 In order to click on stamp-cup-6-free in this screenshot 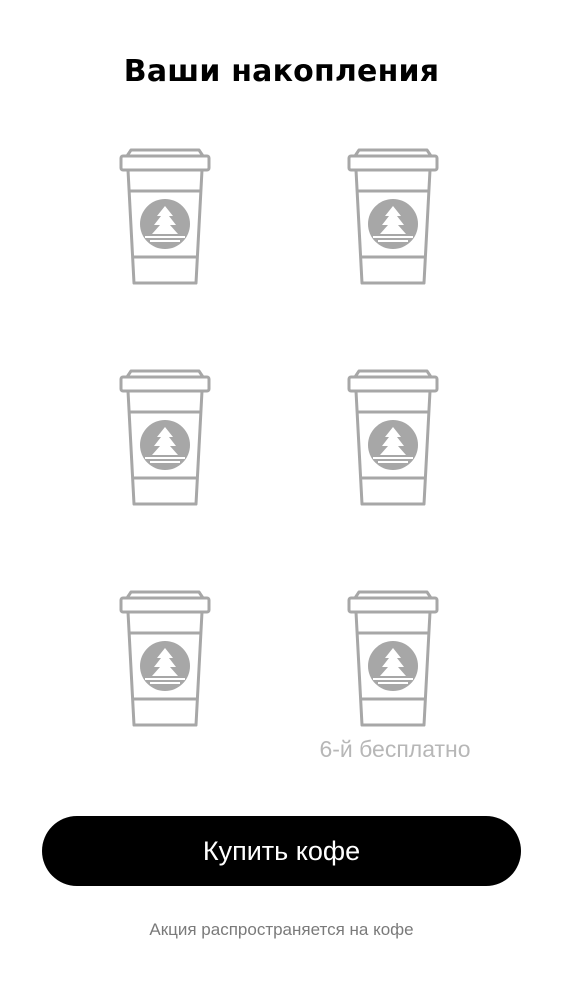, I will do `click(393, 658)`.